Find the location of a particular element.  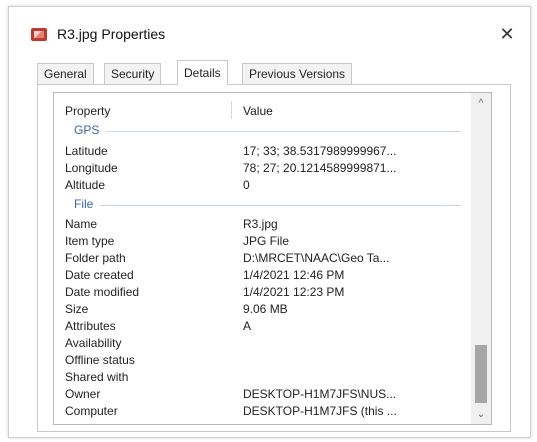

property-name: Offline status is located at coordinates (100, 360).